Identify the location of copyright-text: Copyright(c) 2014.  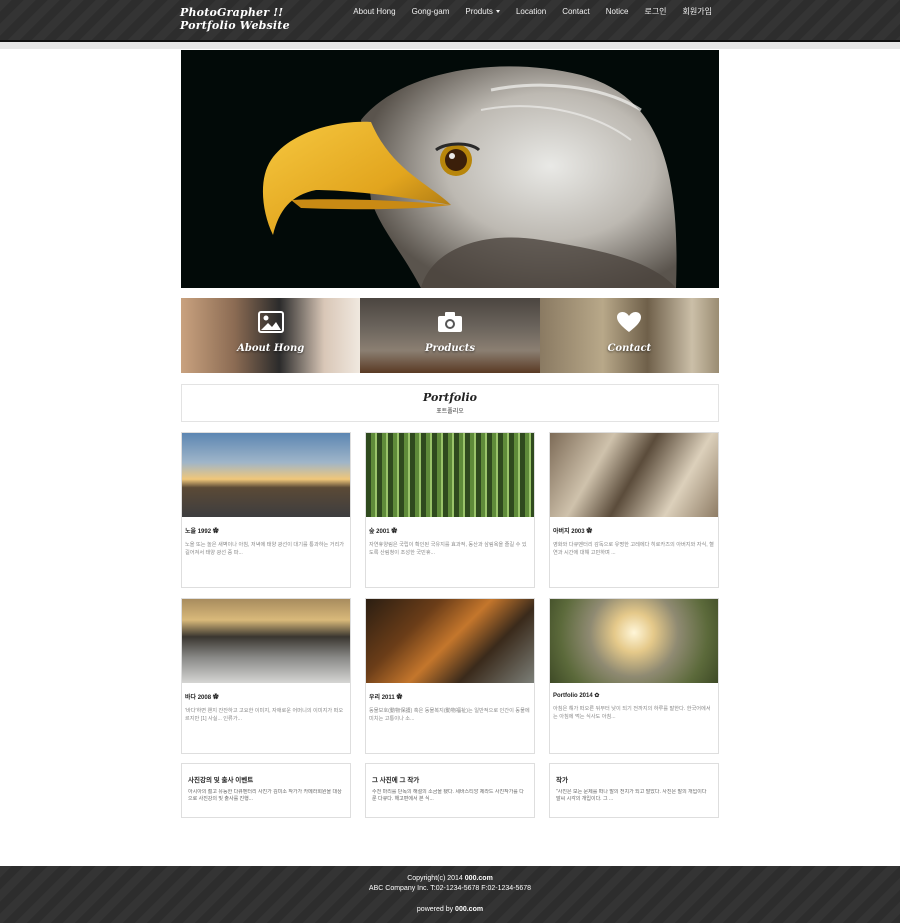
(436, 878).